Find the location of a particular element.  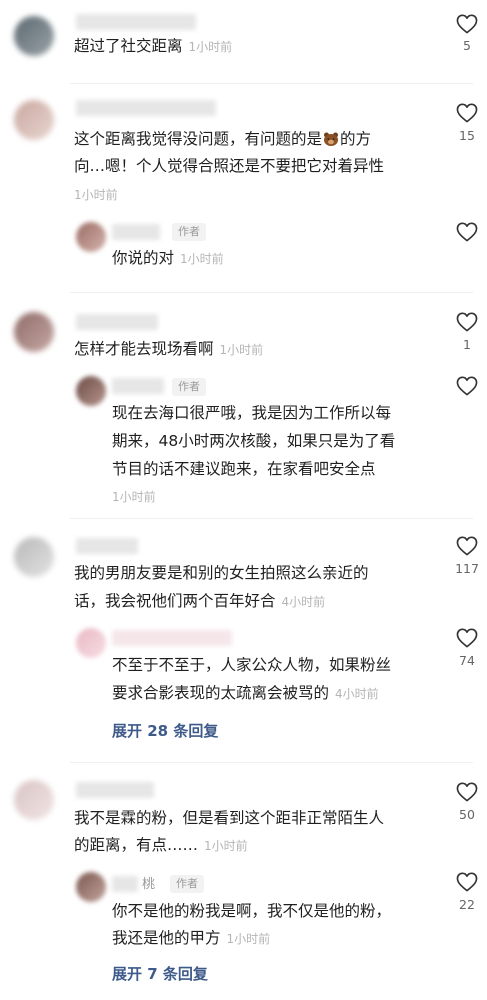

like-count: 1 is located at coordinates (467, 344).